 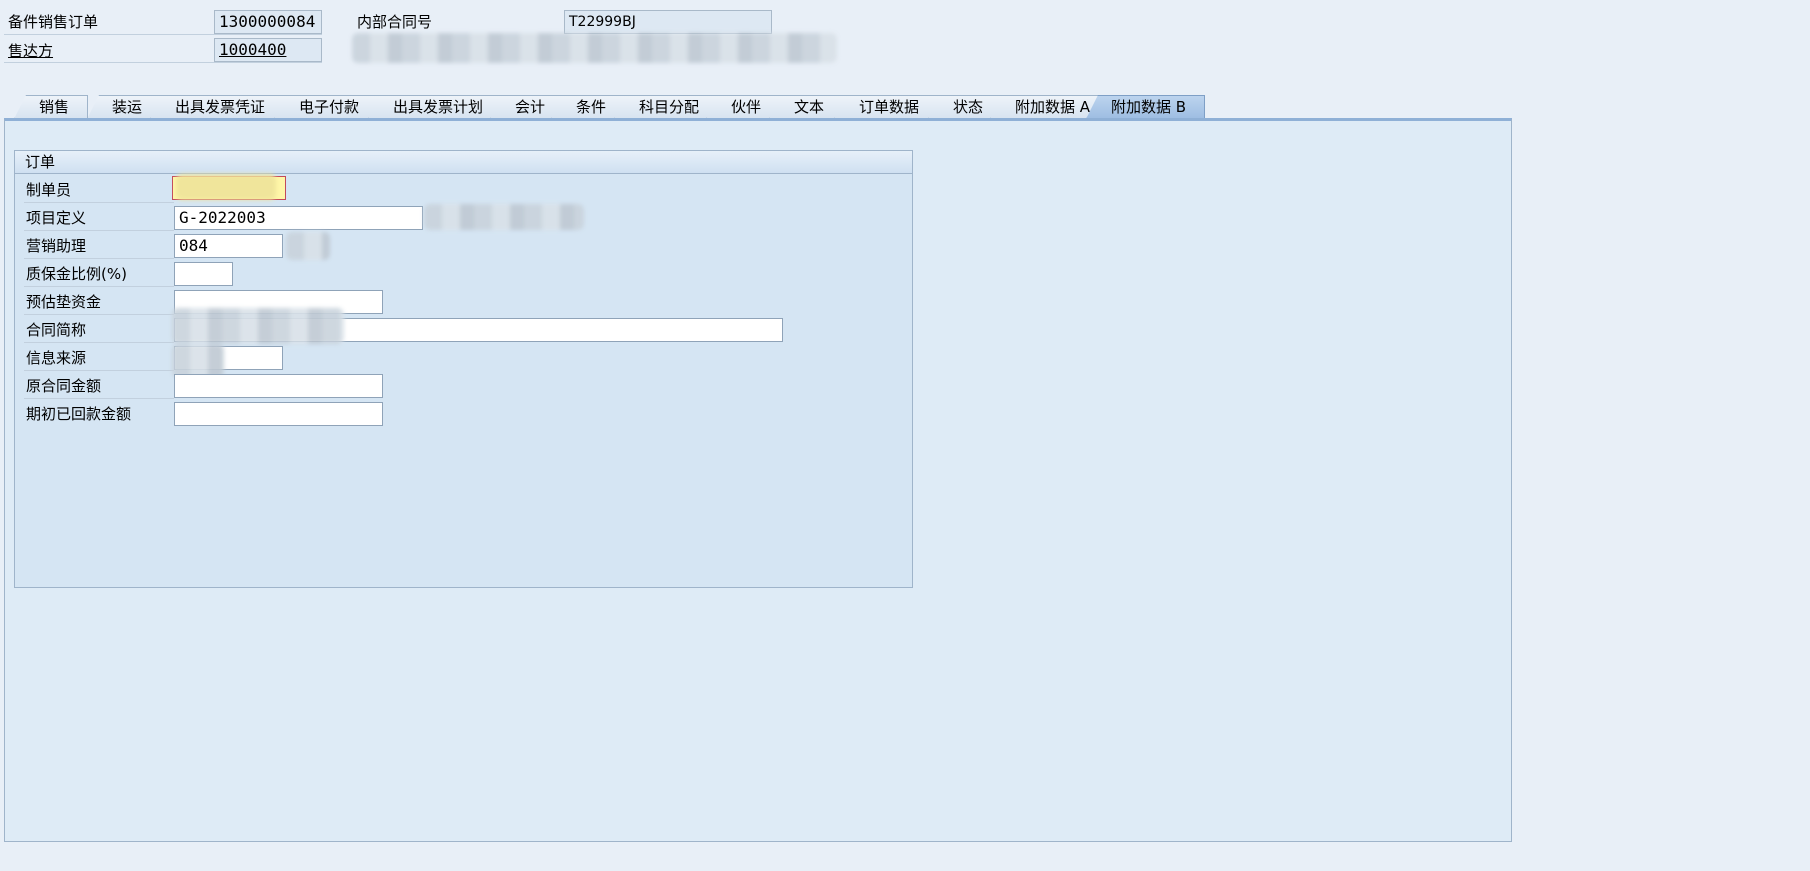 What do you see at coordinates (594, 48) in the screenshot?
I see `redacted-sold-to-name` at bounding box center [594, 48].